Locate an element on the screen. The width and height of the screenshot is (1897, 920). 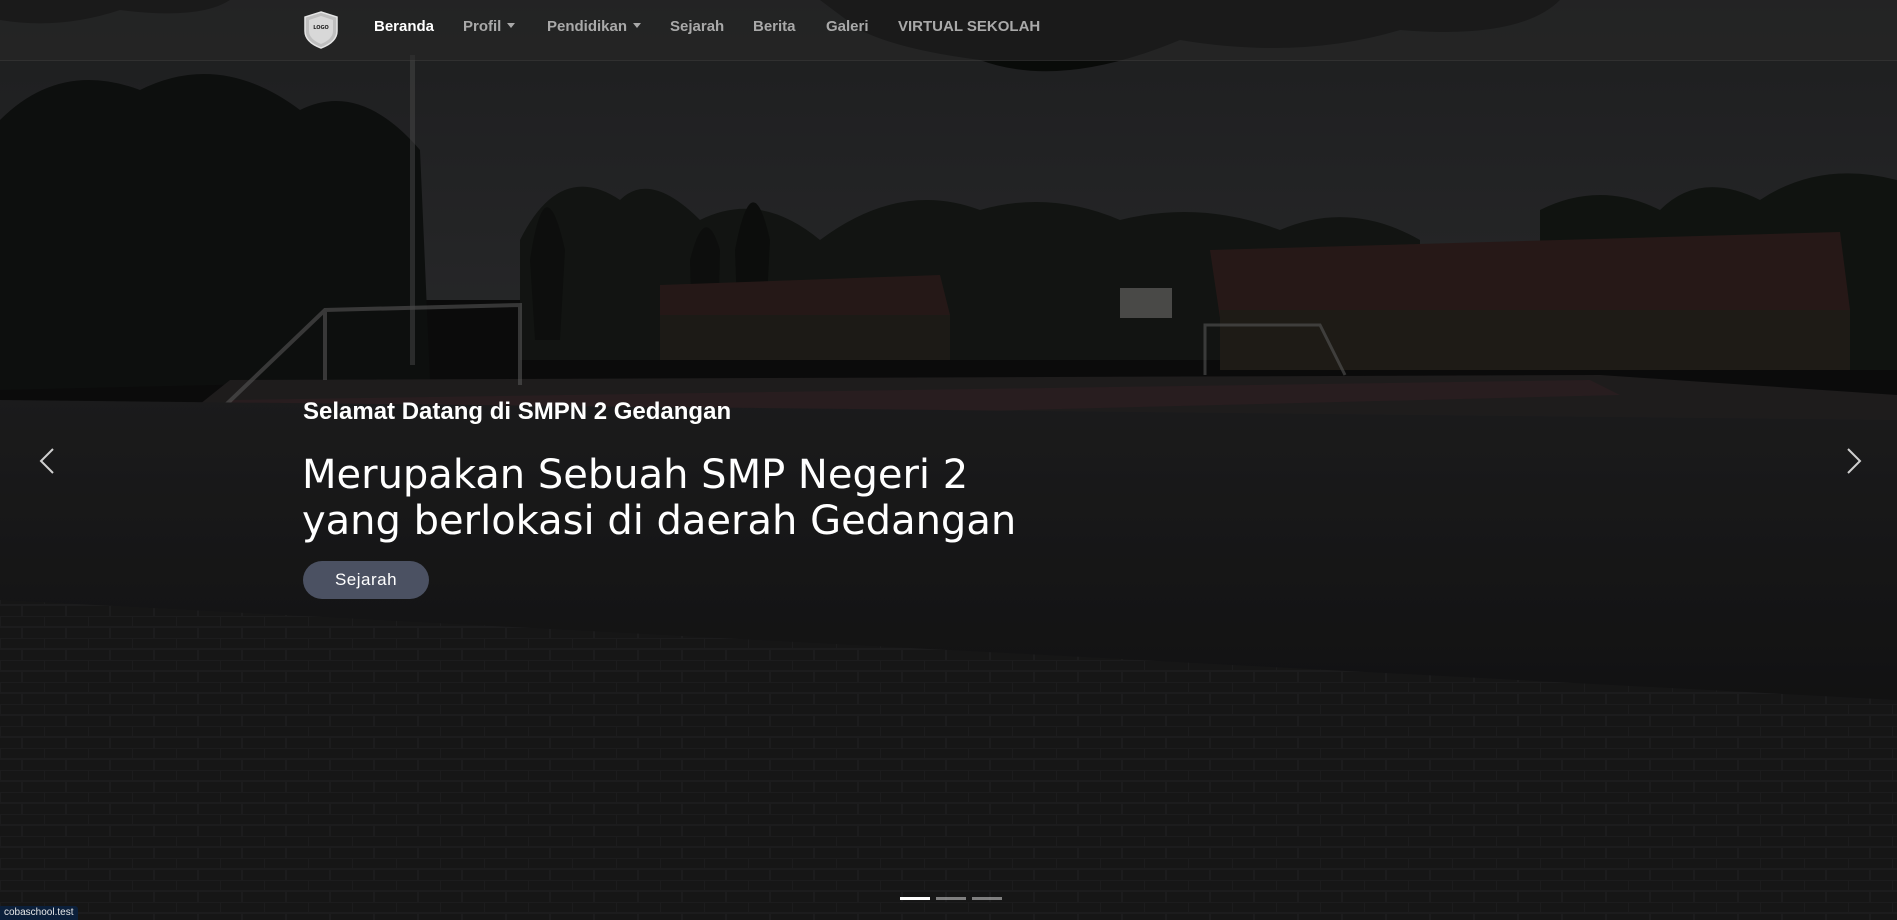
nav-sejarah: Sejarah is located at coordinates (697, 28).